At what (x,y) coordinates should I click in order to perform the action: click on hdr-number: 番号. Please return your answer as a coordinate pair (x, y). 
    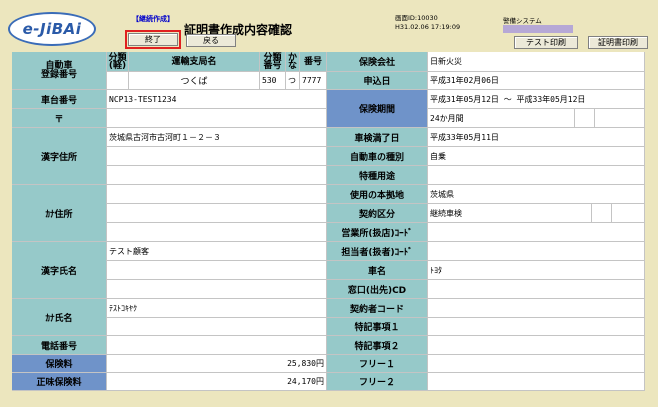
    Looking at the image, I should click on (313, 62).